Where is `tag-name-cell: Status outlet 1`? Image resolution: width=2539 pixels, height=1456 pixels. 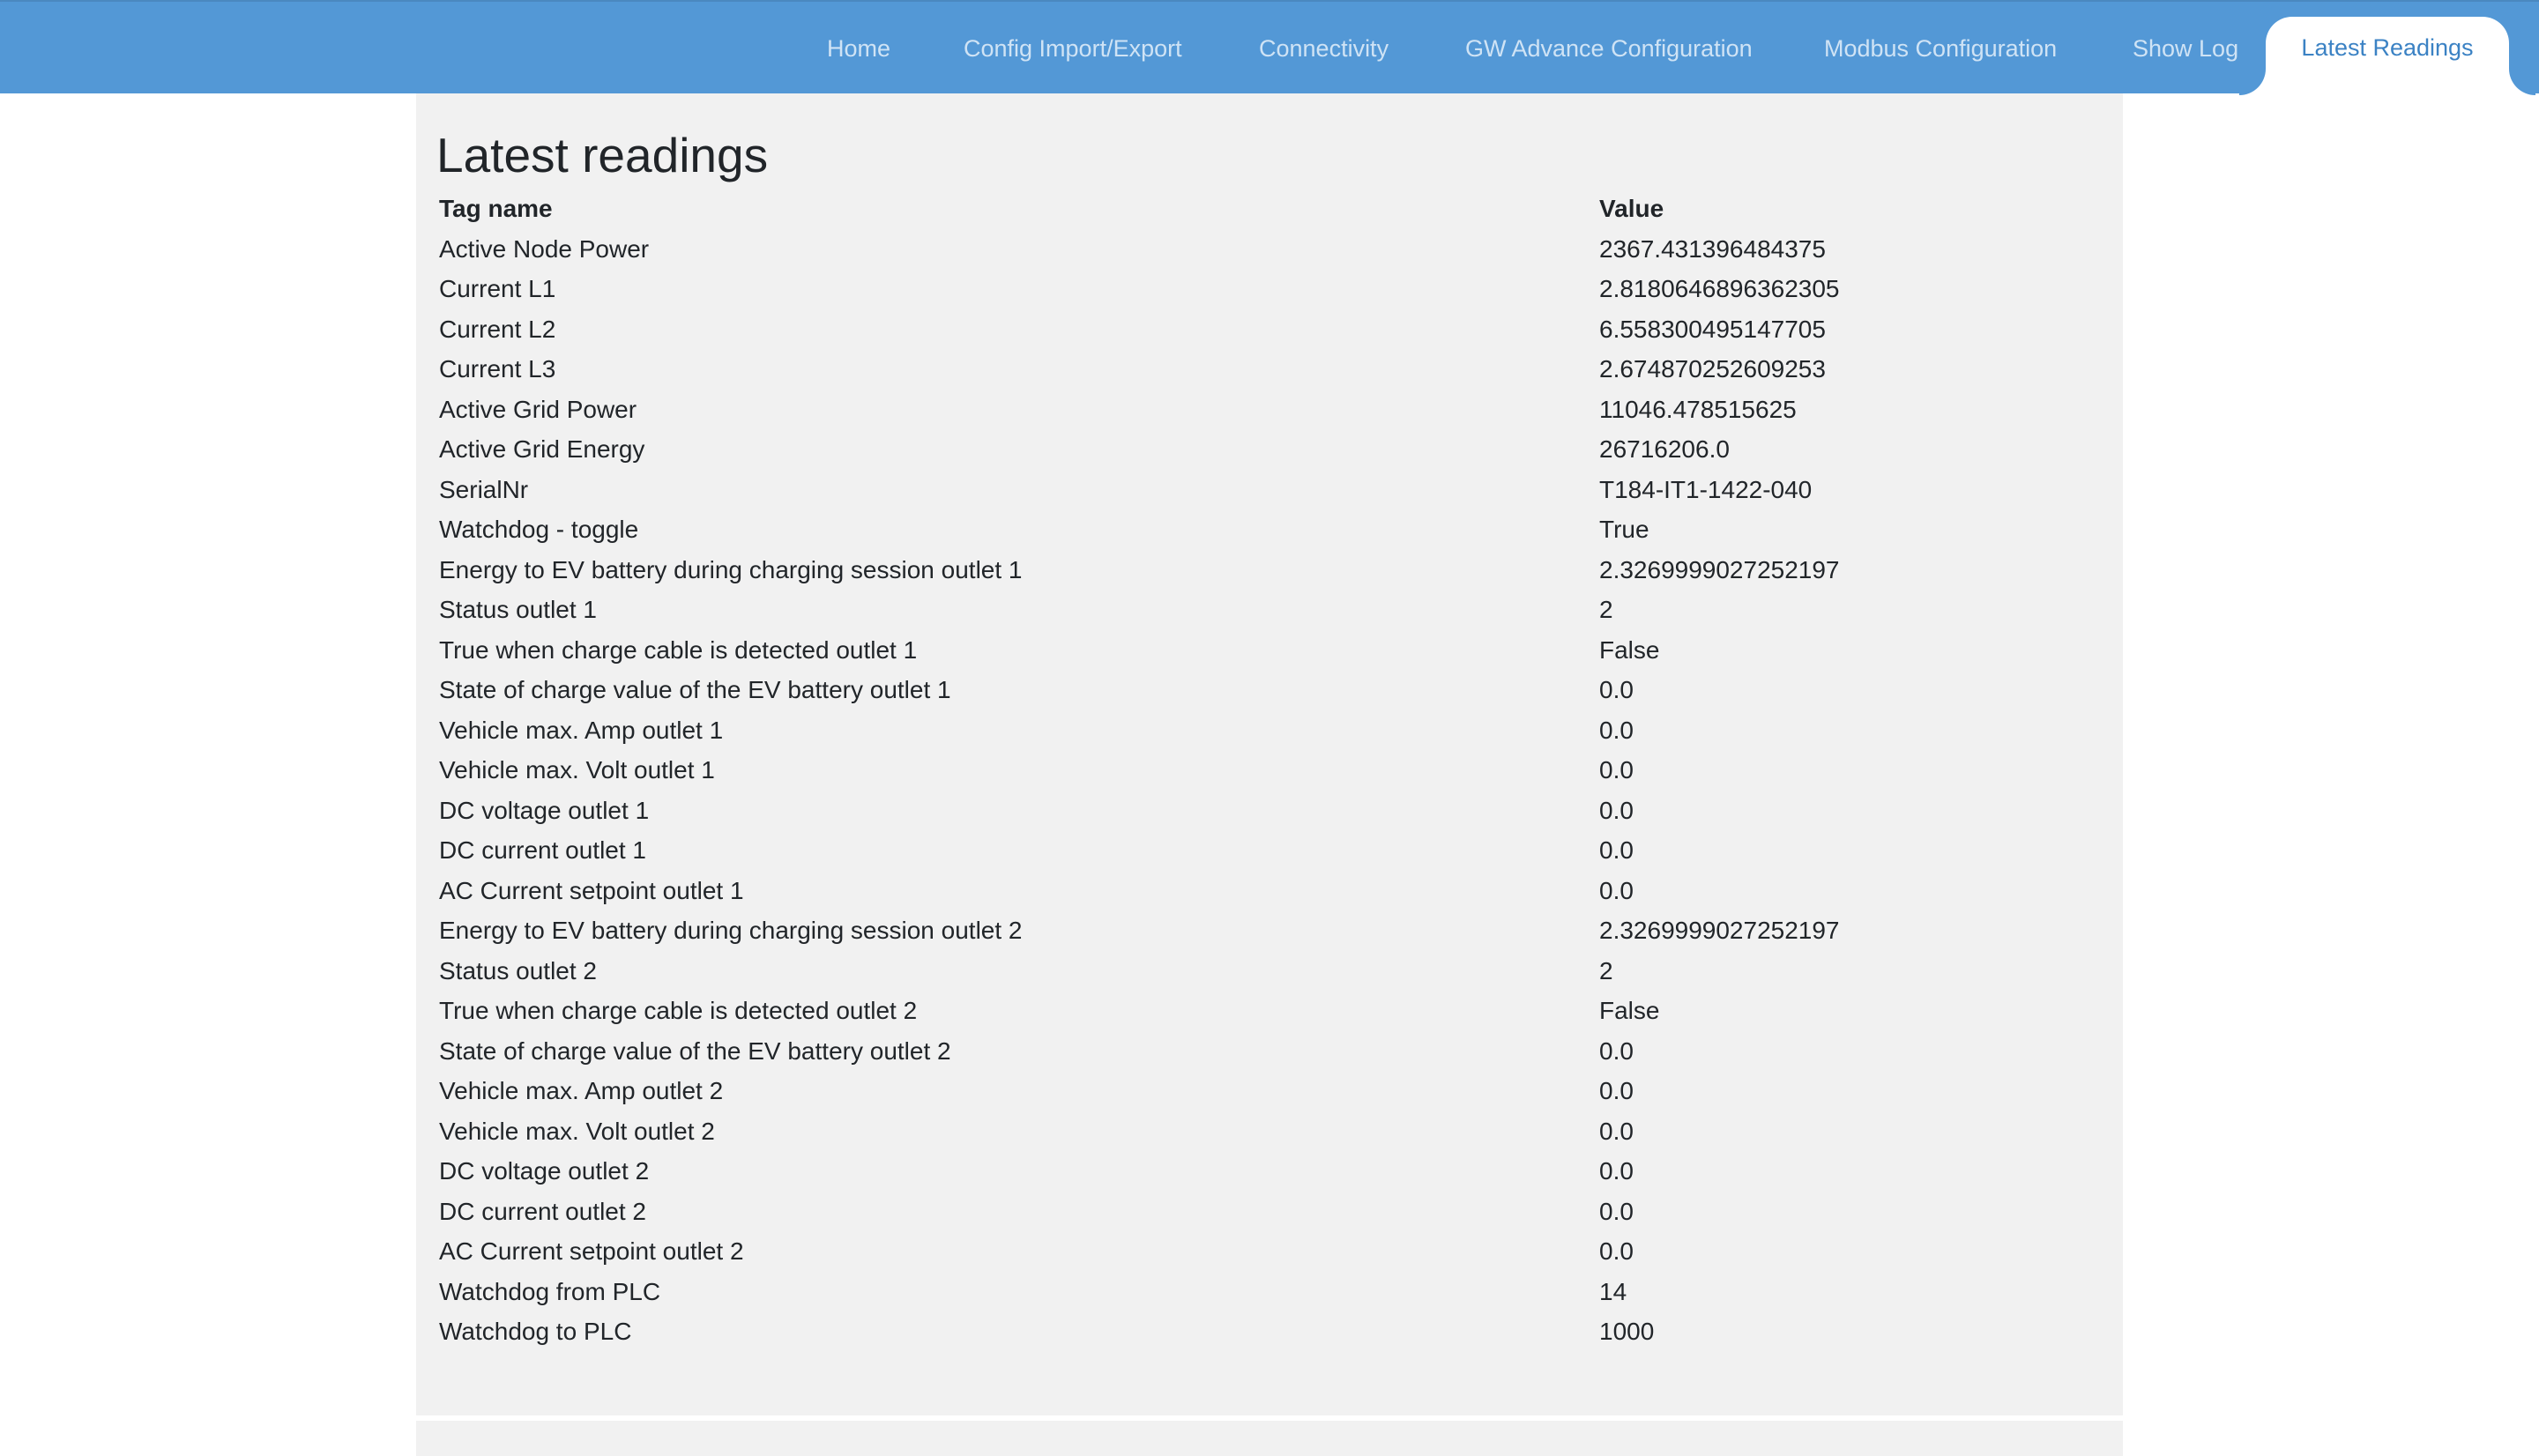
tag-name-cell: Status outlet 1 is located at coordinates (518, 609).